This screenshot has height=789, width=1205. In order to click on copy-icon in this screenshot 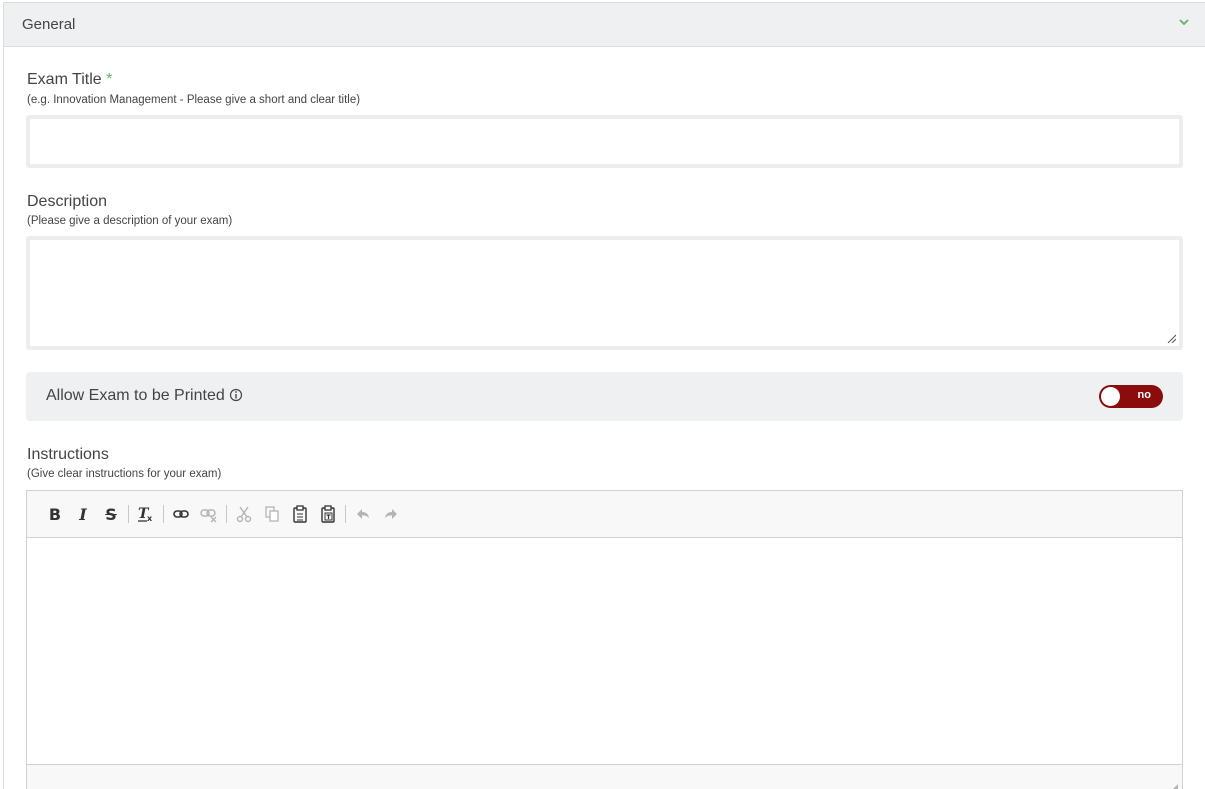, I will do `click(272, 514)`.